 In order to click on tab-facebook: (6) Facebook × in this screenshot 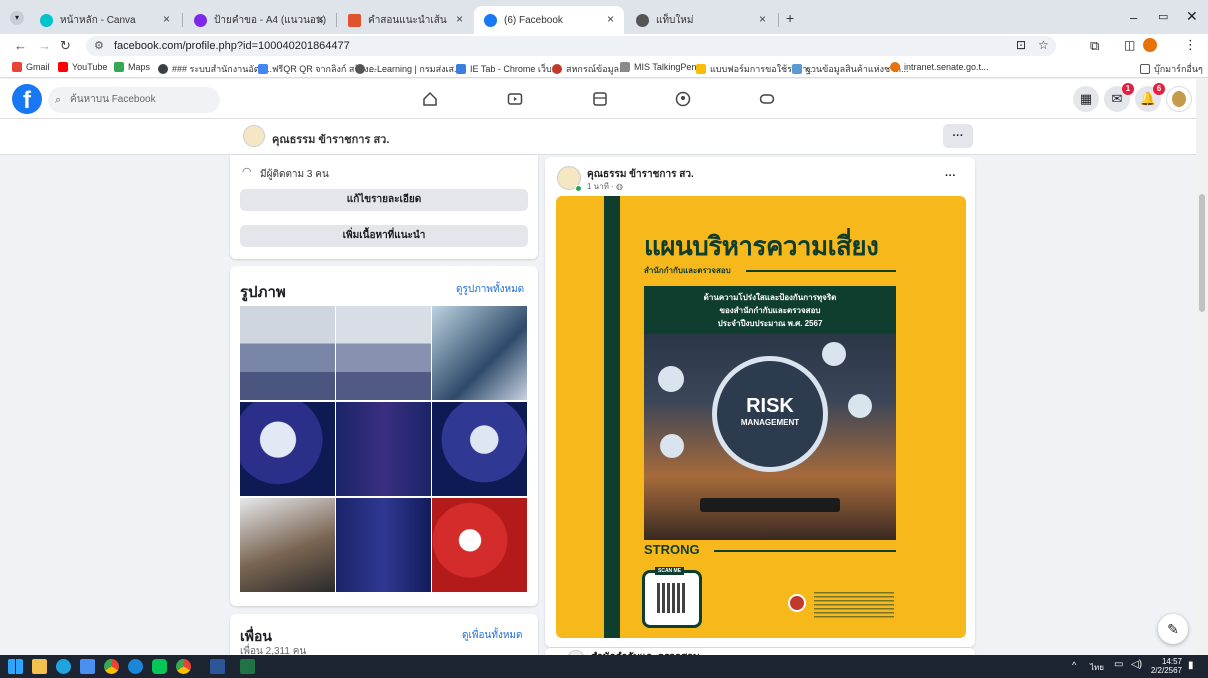, I will do `click(549, 20)`.